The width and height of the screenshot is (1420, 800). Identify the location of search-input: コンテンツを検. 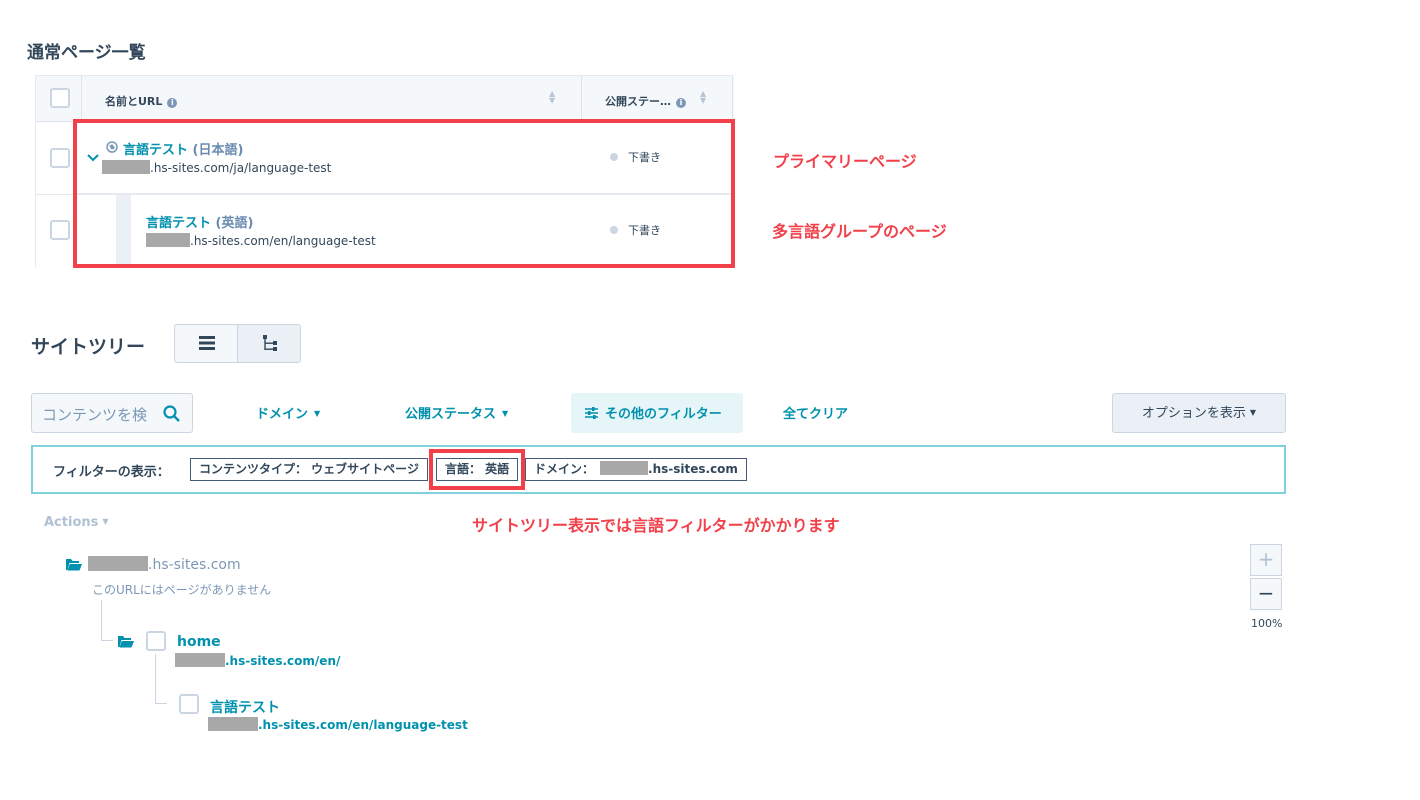
(98, 414).